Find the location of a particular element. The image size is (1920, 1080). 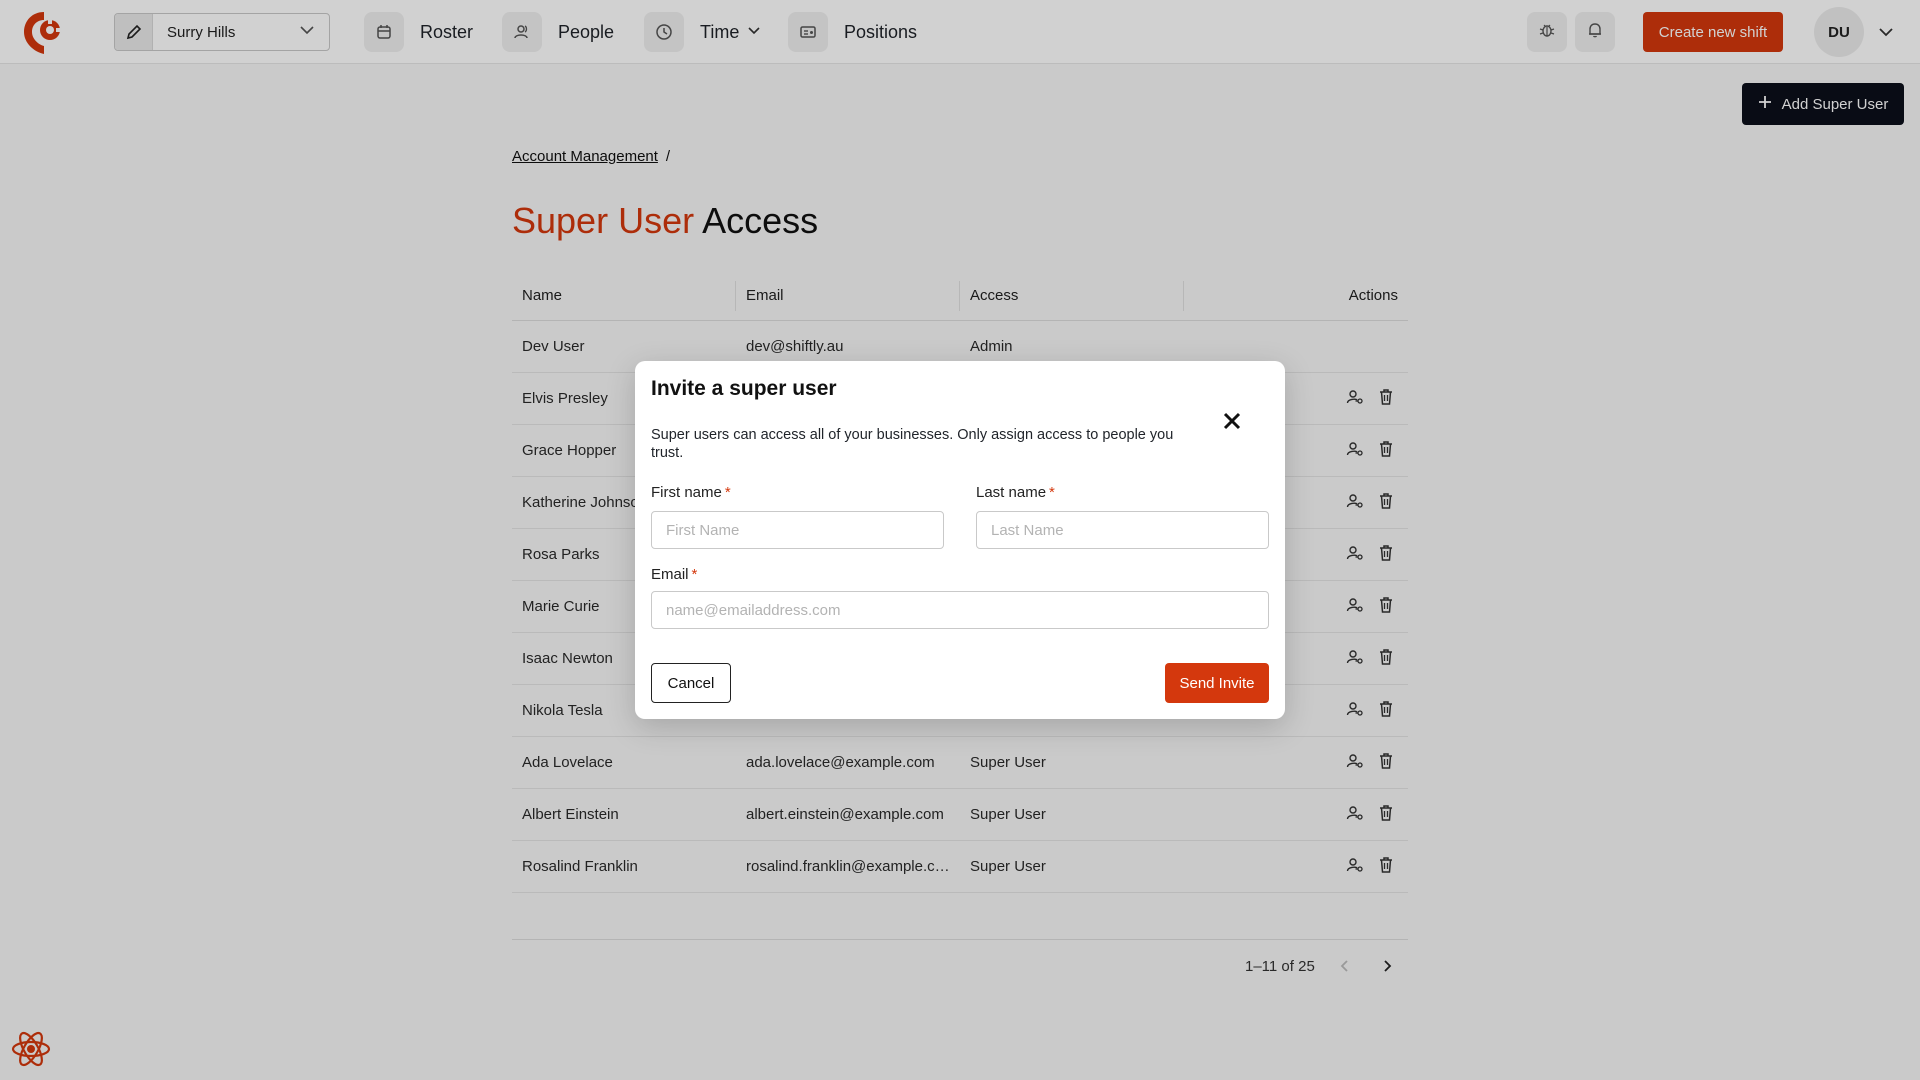

cancel-button: Cancel is located at coordinates (691, 683).